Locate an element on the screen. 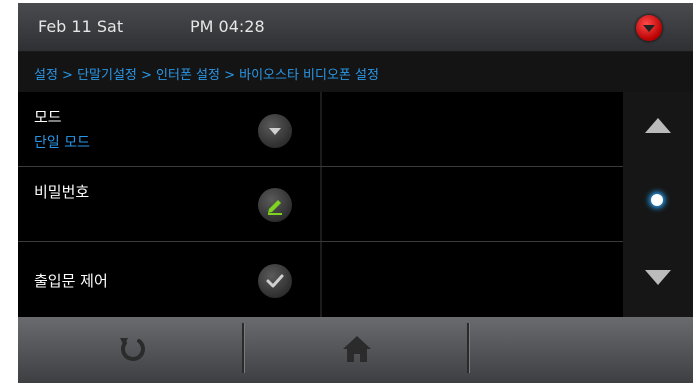 Image resolution: width=698 pixels, height=383 pixels. scroll-panel is located at coordinates (658, 204).